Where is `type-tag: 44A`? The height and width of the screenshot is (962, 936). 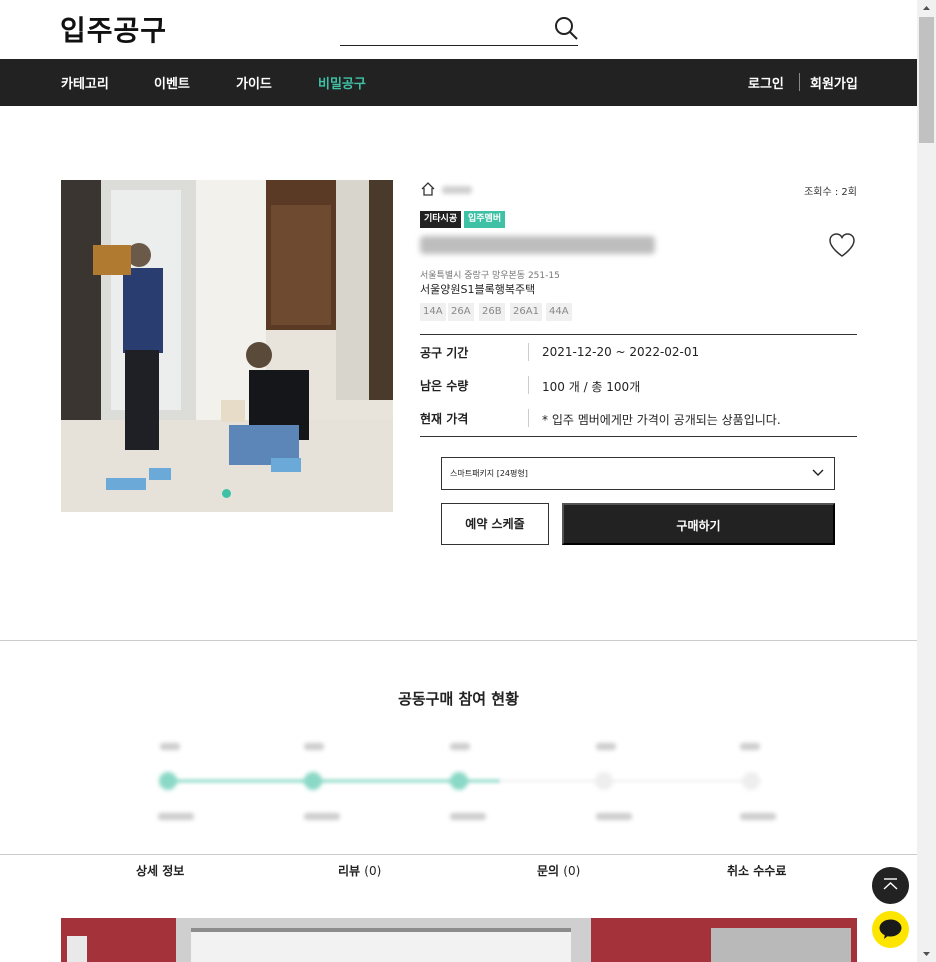 type-tag: 44A is located at coordinates (559, 312).